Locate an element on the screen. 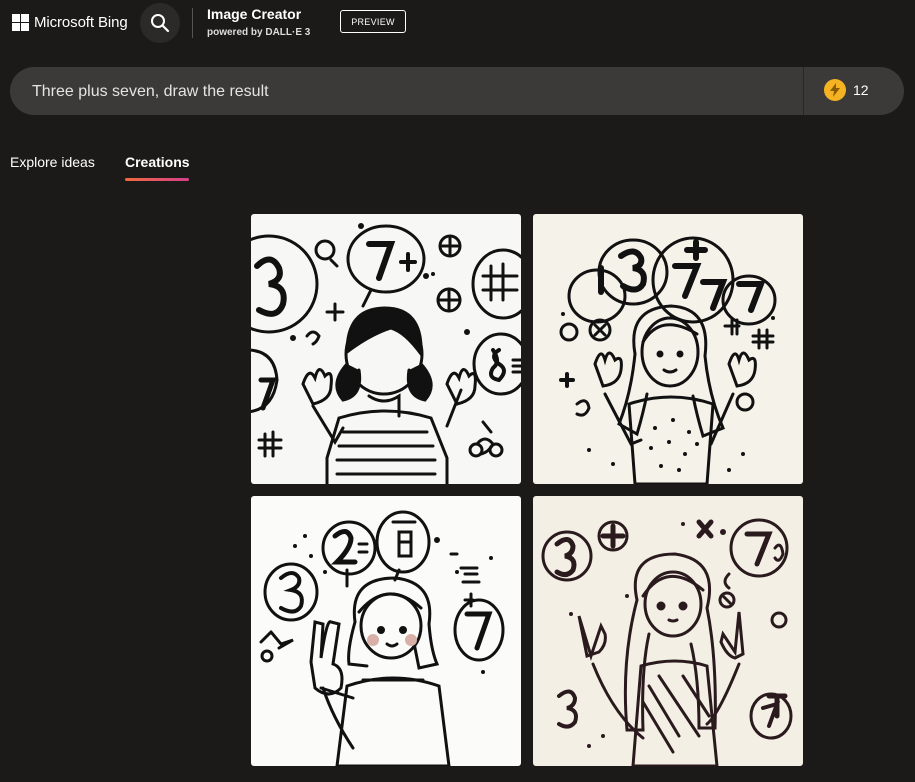 The width and height of the screenshot is (915, 782). boost-counter: 12 is located at coordinates (846, 90).